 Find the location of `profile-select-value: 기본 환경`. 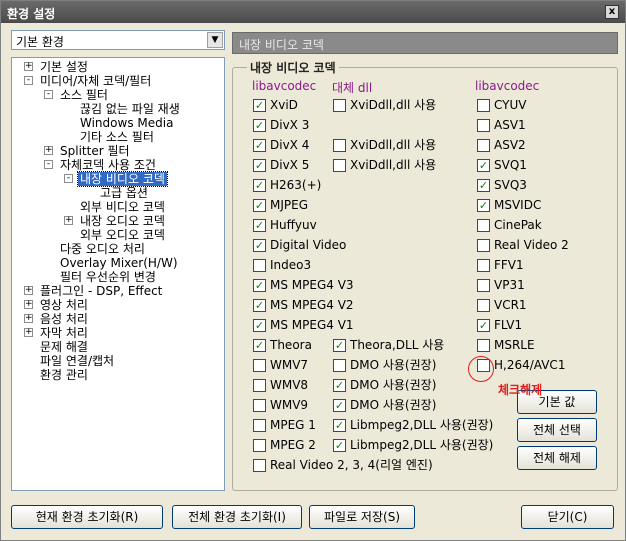

profile-select-value: 기본 환경 is located at coordinates (40, 42).